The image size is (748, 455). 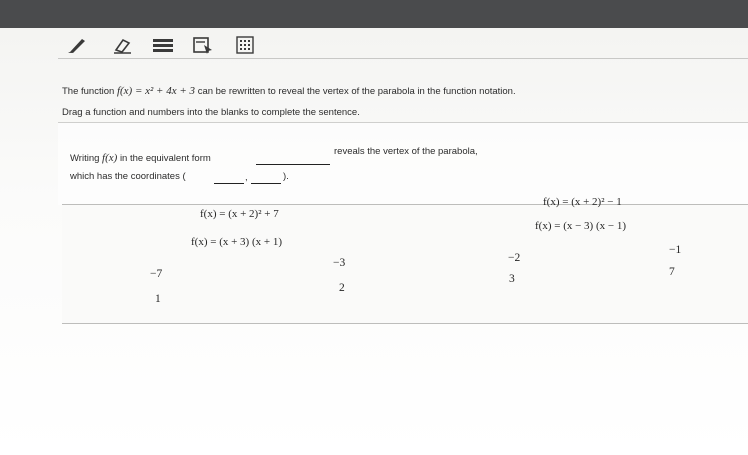 What do you see at coordinates (239, 214) in the screenshot?
I see `choice-function: f(x) = (x + 2)² + 7` at bounding box center [239, 214].